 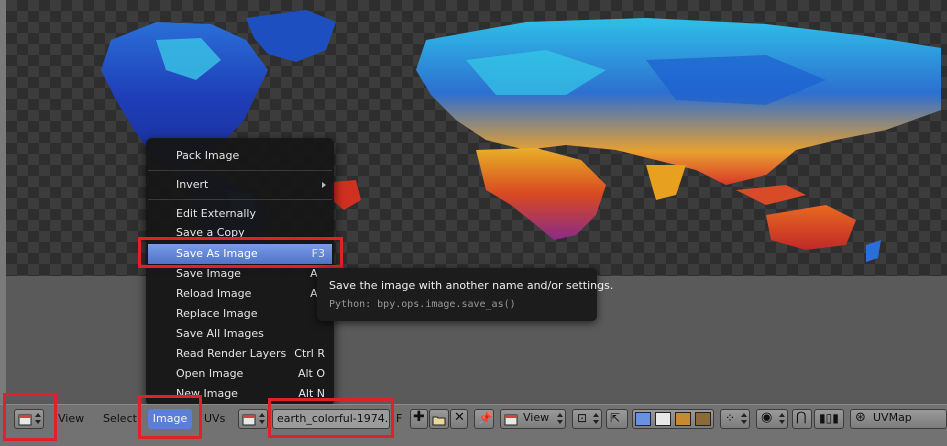 What do you see at coordinates (240, 233) in the screenshot?
I see `menu-item-save-a-copy: Save a Copy` at bounding box center [240, 233].